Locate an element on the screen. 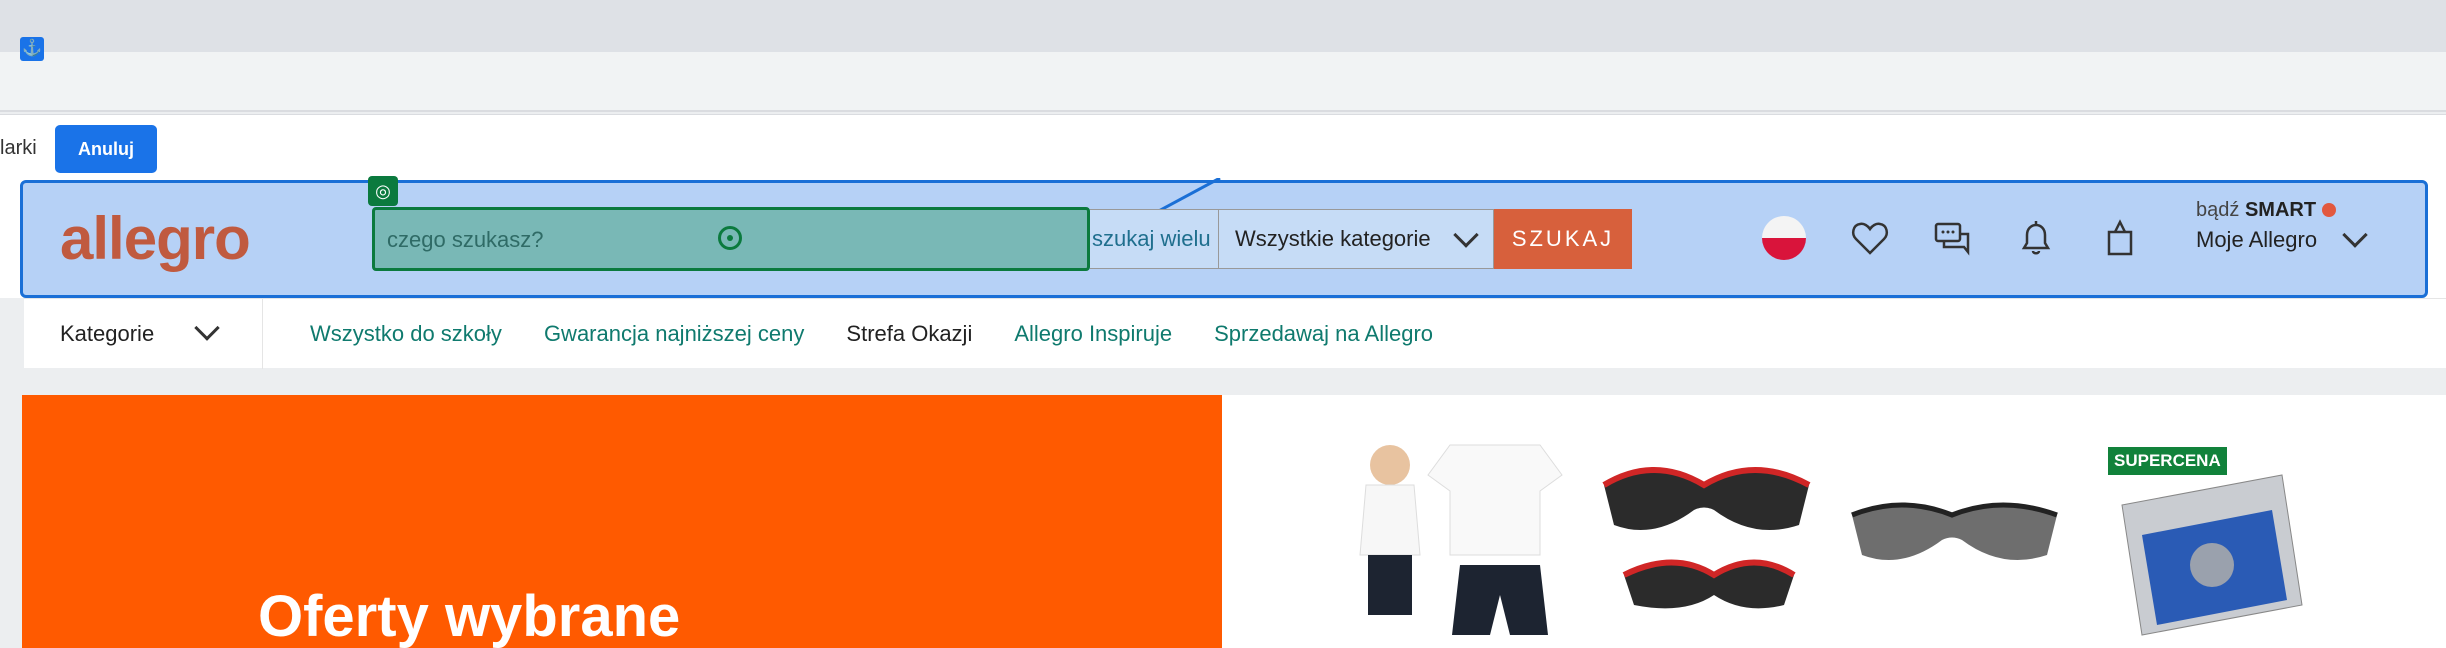 Image resolution: width=2446 pixels, height=648 pixels. bell-icon is located at coordinates (2036, 238).